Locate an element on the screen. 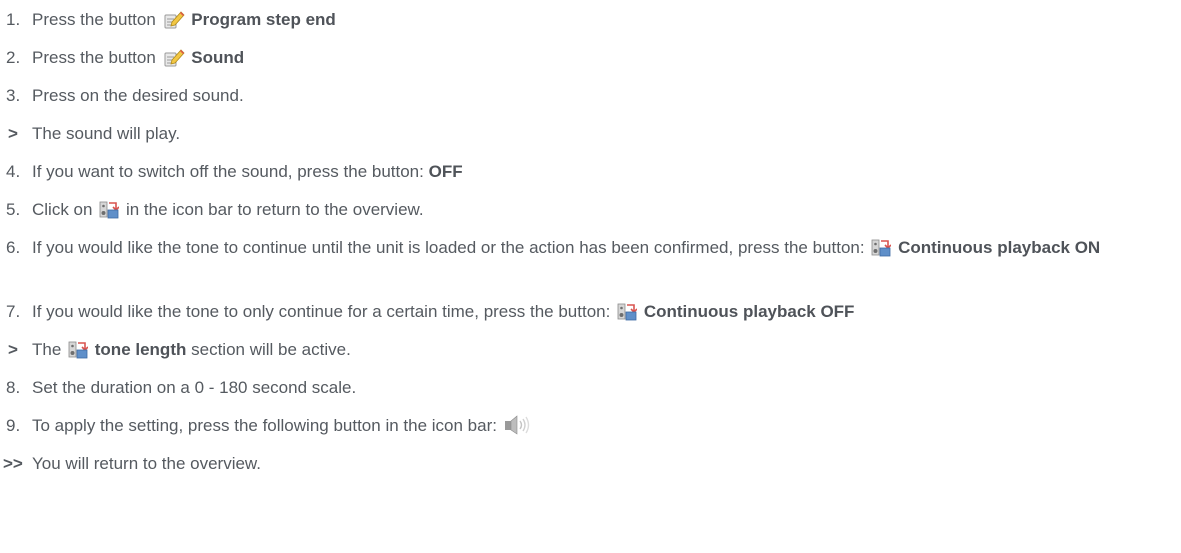  step-number: 1. is located at coordinates (13, 19).